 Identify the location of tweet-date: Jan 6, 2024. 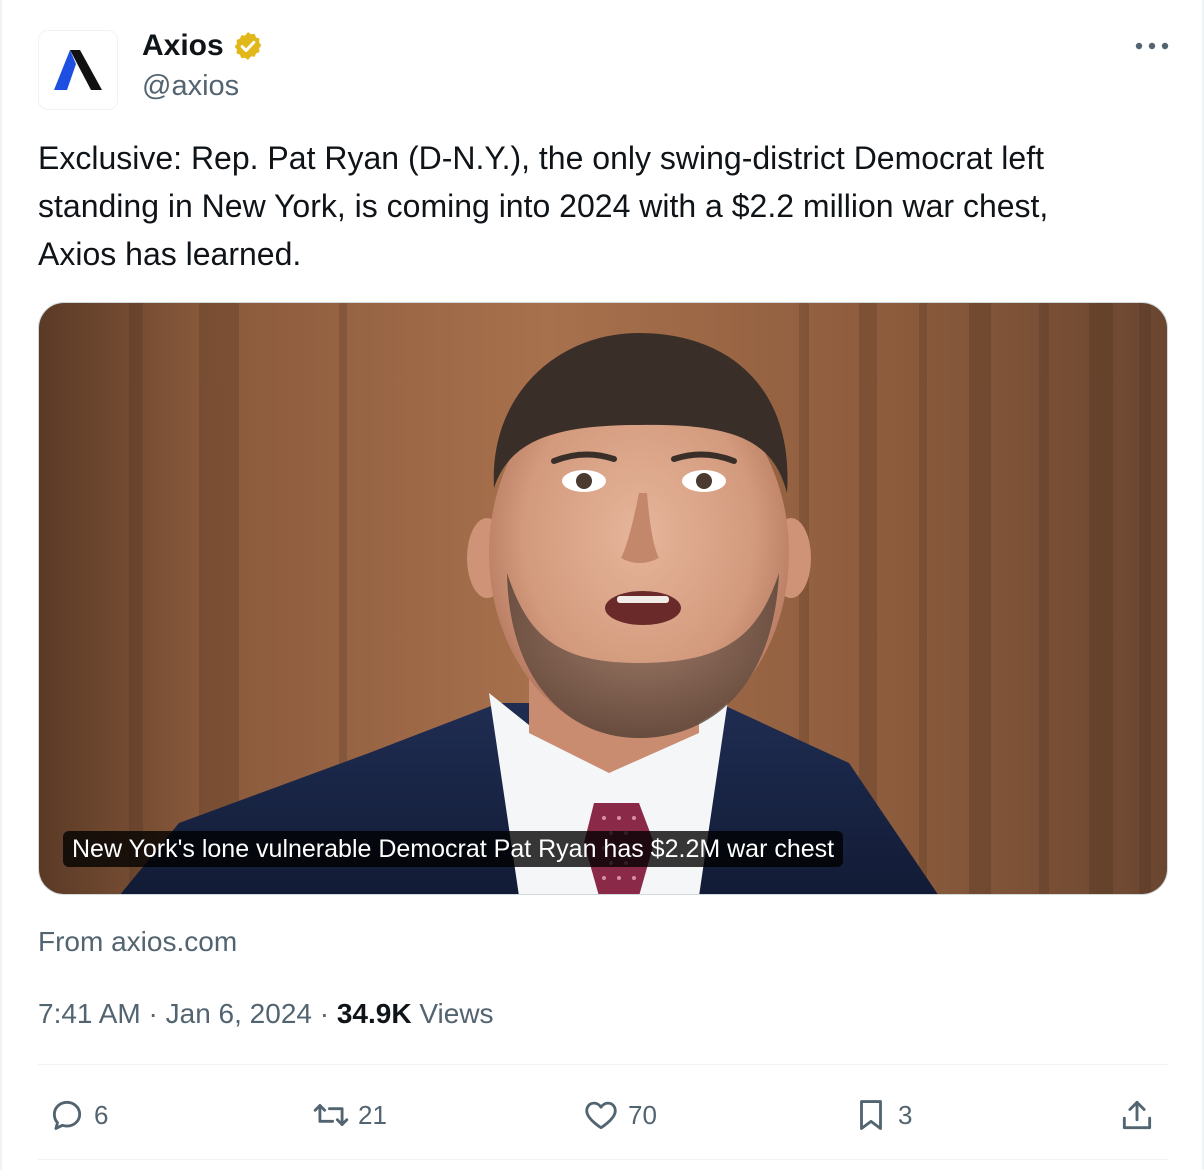
(239, 1013).